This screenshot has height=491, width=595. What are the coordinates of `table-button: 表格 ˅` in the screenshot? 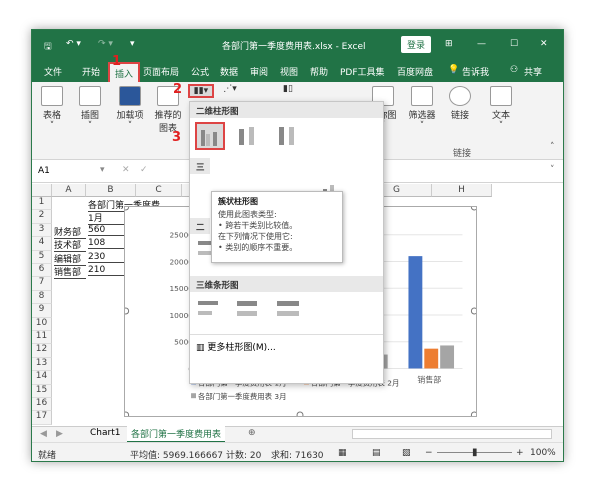 It's located at (52, 108).